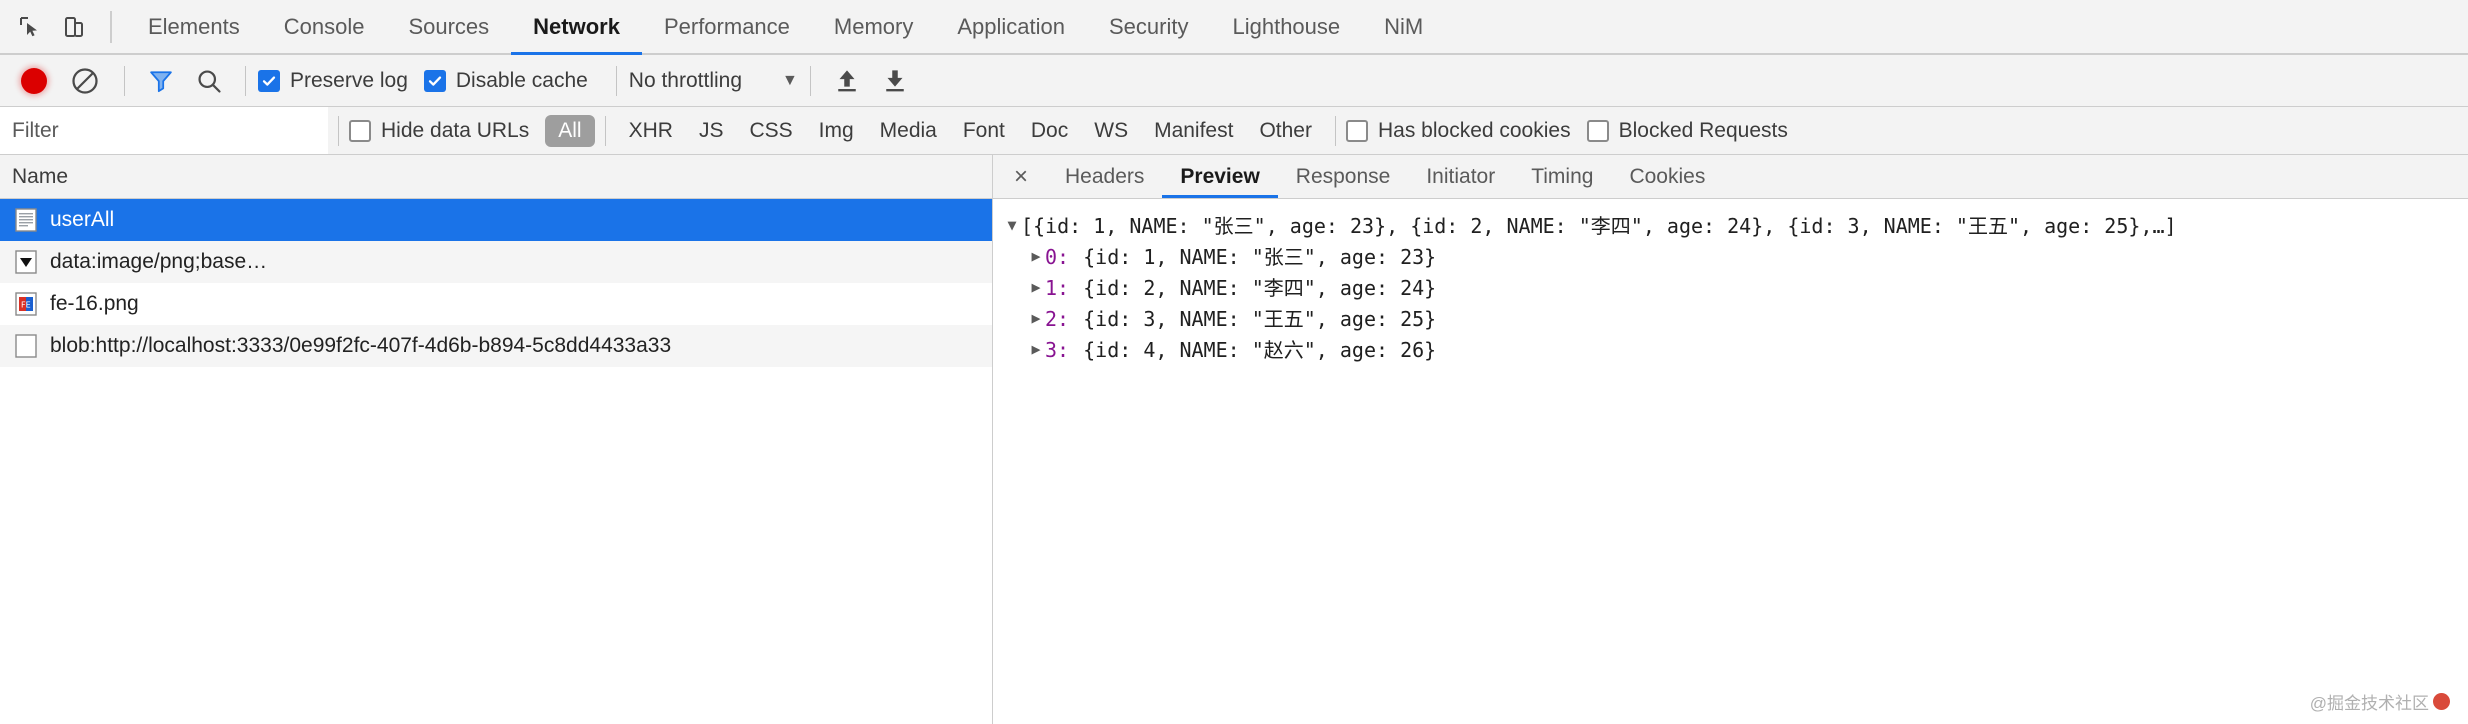  I want to click on tab-memory: Memory, so click(873, 26).